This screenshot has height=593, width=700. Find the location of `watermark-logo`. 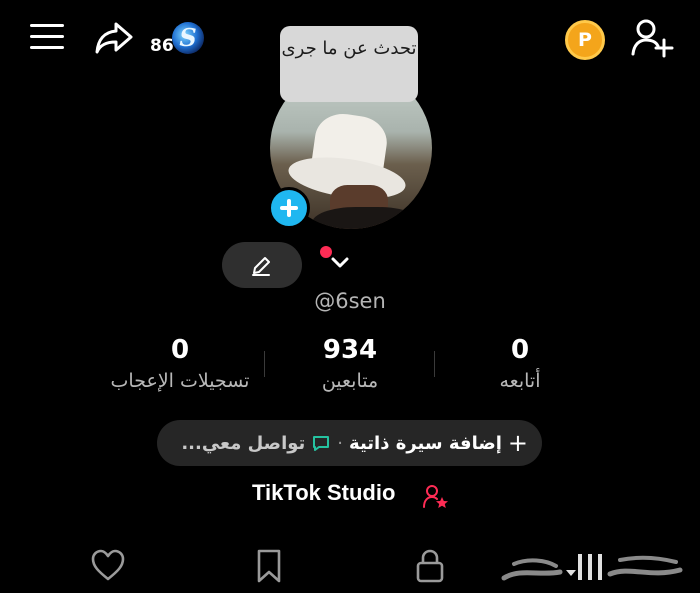

watermark-logo is located at coordinates (592, 567).